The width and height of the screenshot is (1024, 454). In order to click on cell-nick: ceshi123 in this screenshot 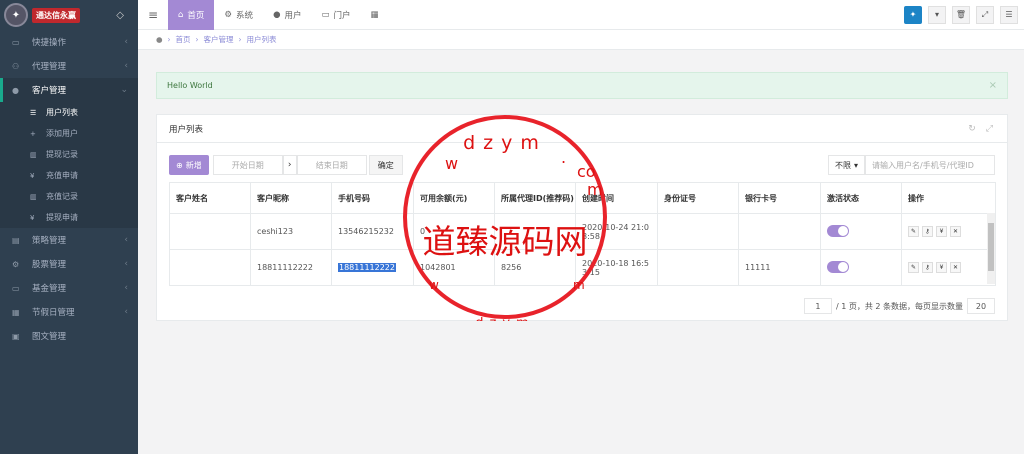, I will do `click(291, 231)`.